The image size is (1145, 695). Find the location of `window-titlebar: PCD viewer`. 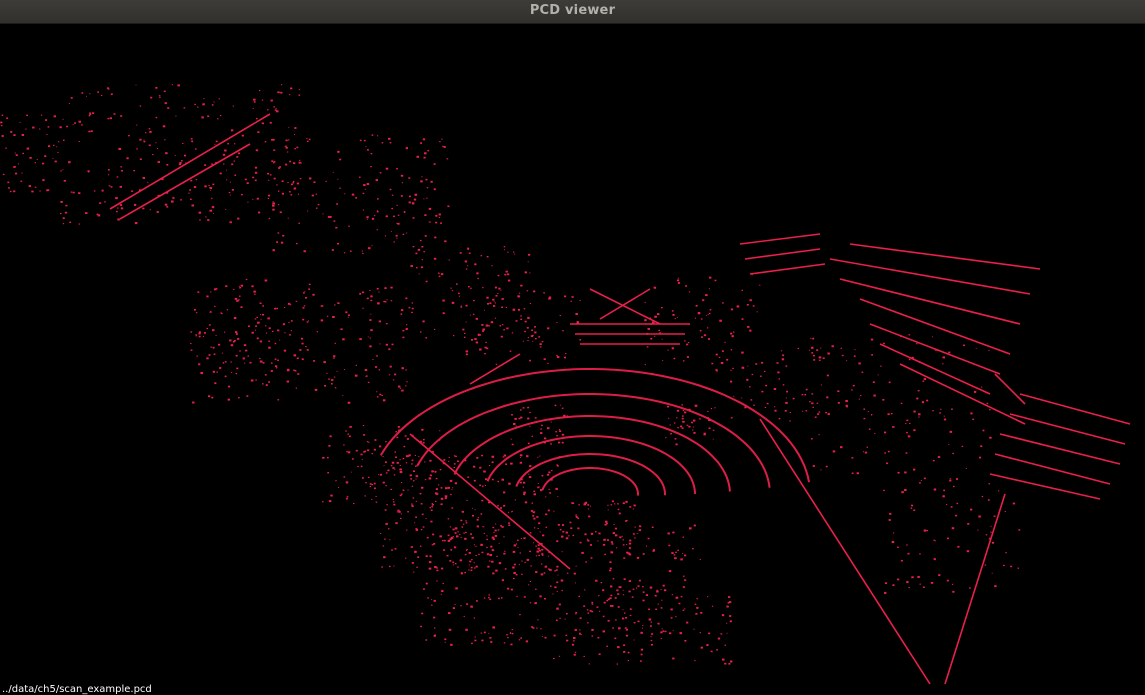

window-titlebar: PCD viewer is located at coordinates (572, 12).